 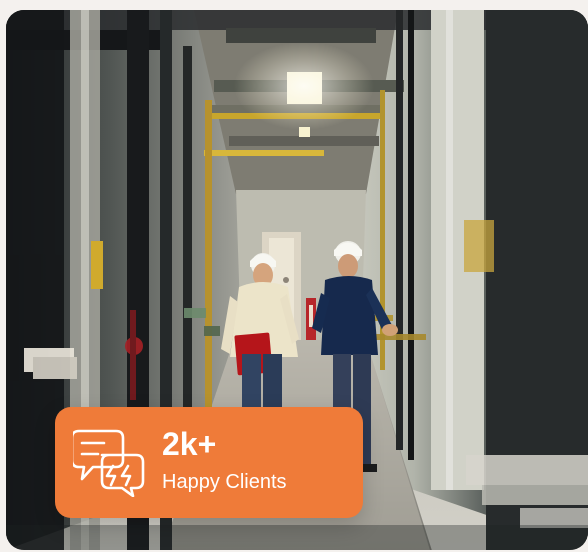 I want to click on happy-clients-stat-card: 2k+ Happy Clients, so click(x=209, y=462).